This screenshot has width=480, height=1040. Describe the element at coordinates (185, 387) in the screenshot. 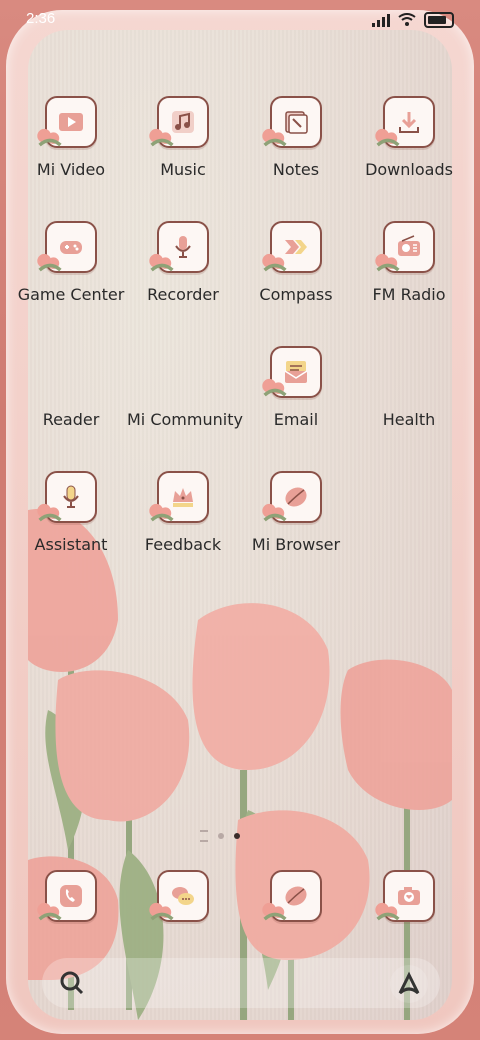

I see `app-mi-community: Mi Community` at that location.